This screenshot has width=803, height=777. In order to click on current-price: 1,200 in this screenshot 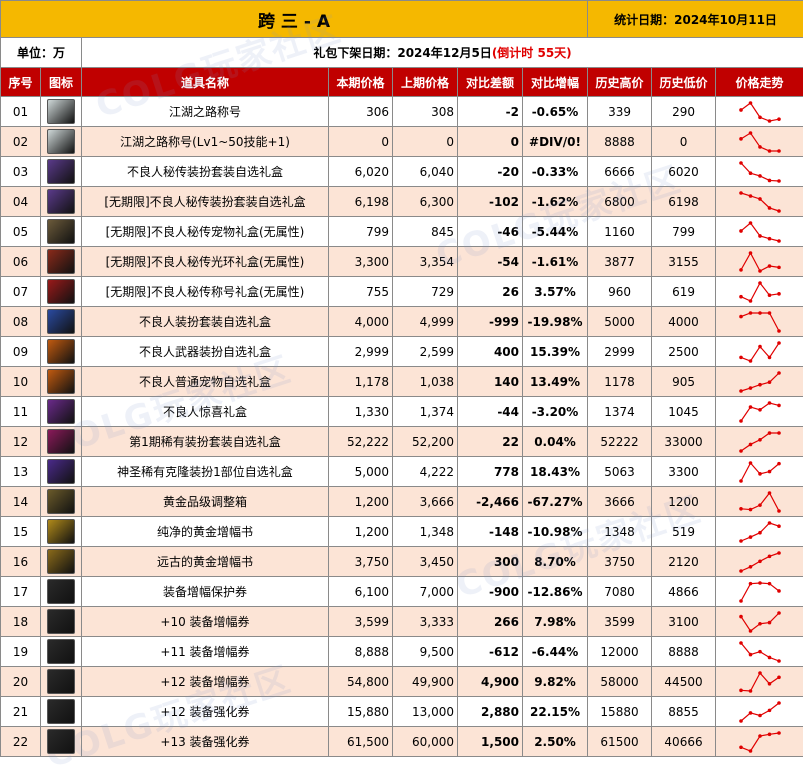, I will do `click(361, 532)`.